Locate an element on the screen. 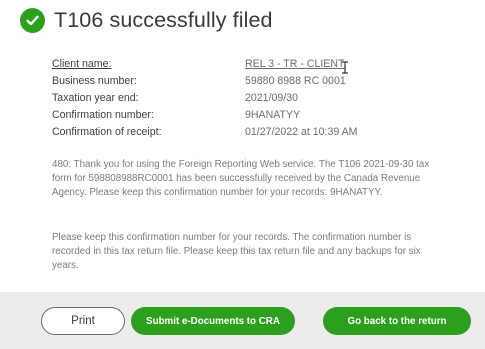  client-name-label: Client name: is located at coordinates (82, 64).